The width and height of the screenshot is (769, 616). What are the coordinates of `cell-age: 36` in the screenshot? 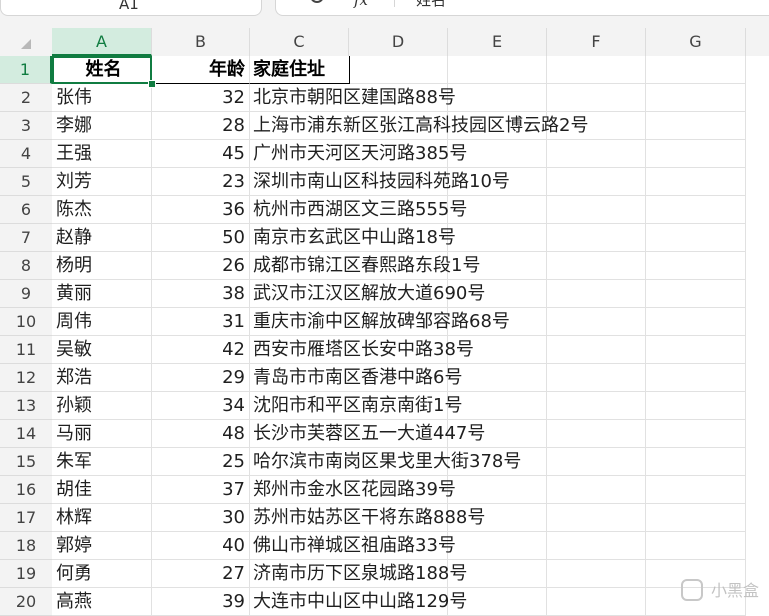 It's located at (201, 210).